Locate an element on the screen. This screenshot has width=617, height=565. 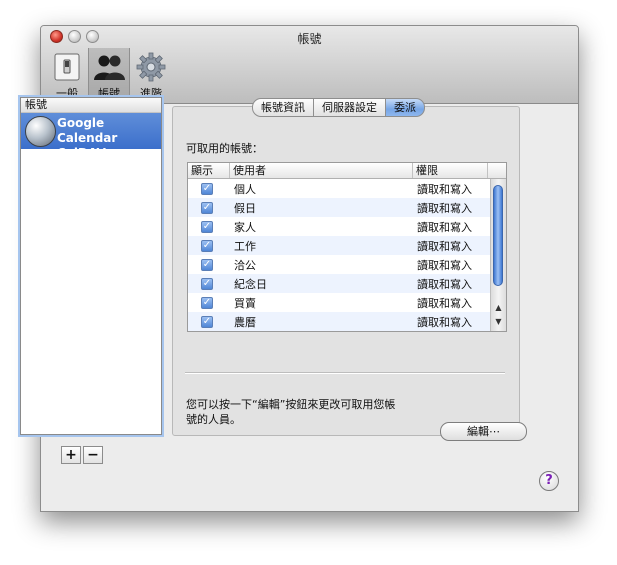
accounts-list: 帳號 Google Calendar CalDAV is located at coordinates (91, 266).